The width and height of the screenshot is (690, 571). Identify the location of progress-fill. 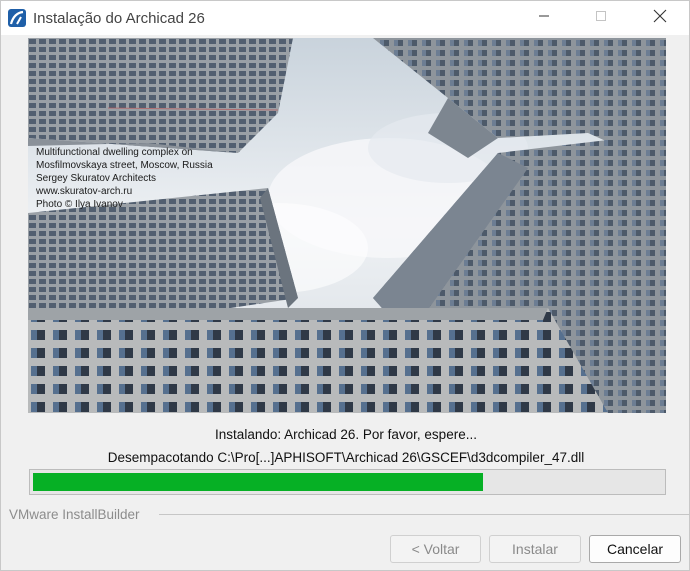
(258, 482).